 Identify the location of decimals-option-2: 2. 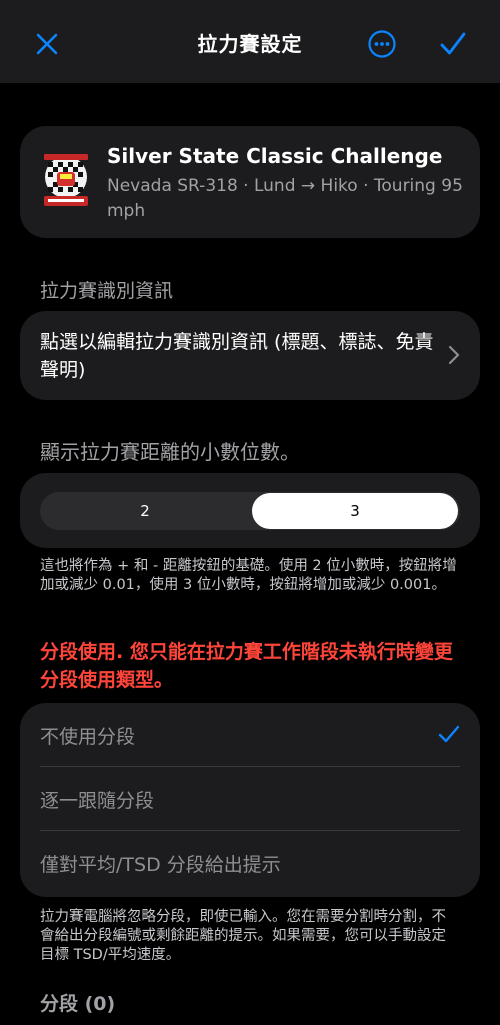
(145, 511).